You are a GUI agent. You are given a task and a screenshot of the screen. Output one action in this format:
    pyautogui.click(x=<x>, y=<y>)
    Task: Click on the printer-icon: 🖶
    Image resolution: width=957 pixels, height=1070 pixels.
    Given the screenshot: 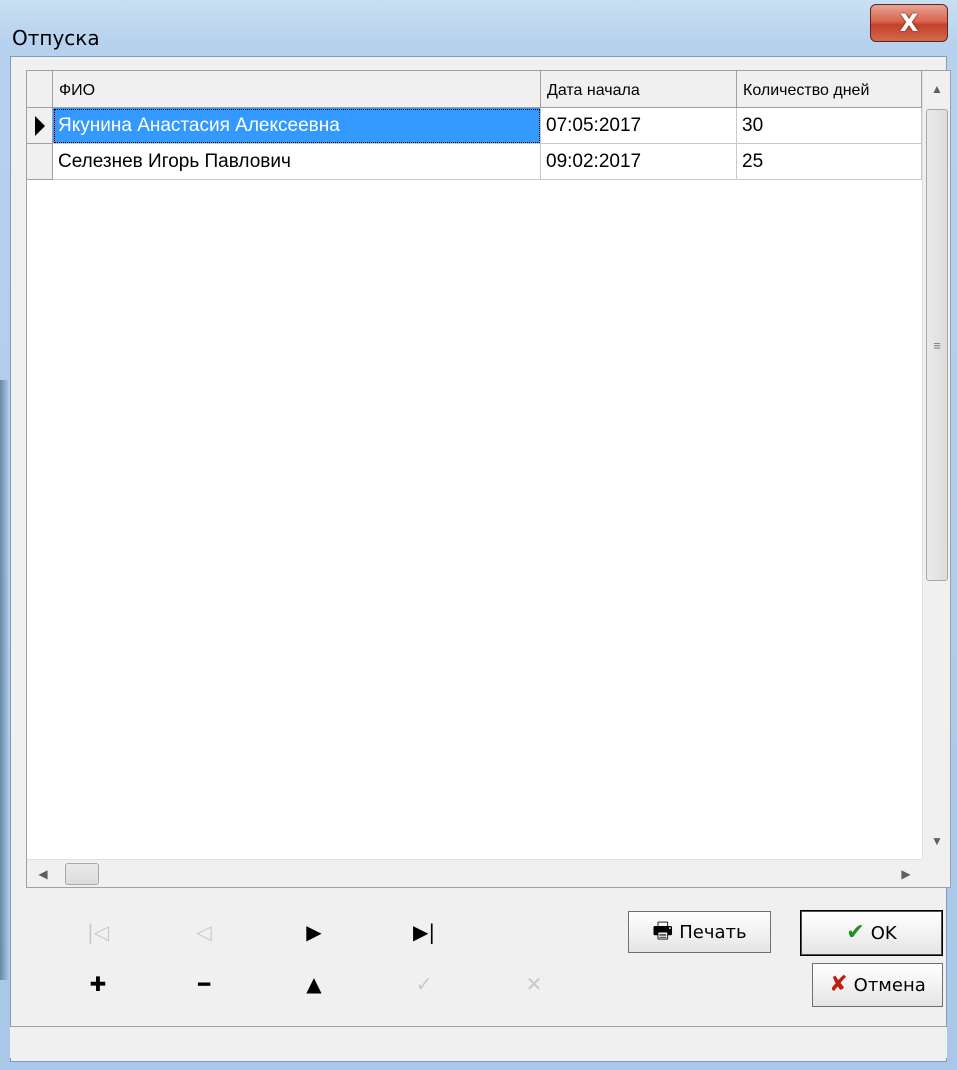 What is the action you would take?
    pyautogui.click(x=663, y=931)
    